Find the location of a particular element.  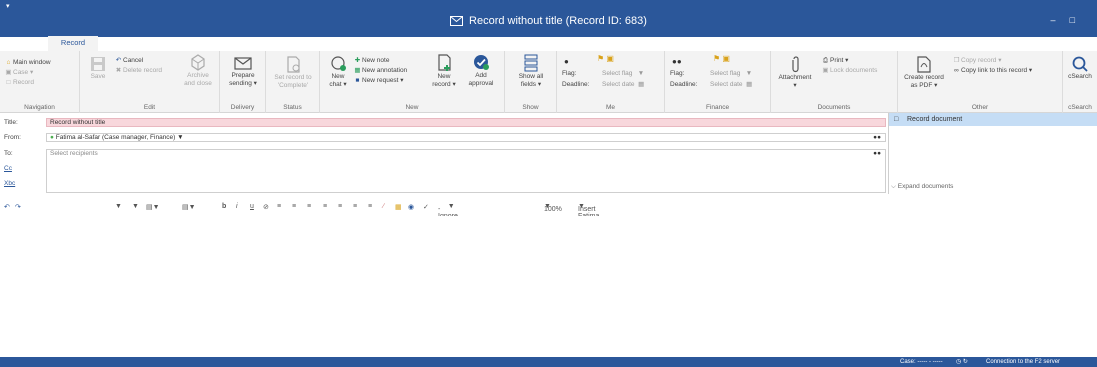

new-annotation-button: ▦New annotation is located at coordinates (380, 70).